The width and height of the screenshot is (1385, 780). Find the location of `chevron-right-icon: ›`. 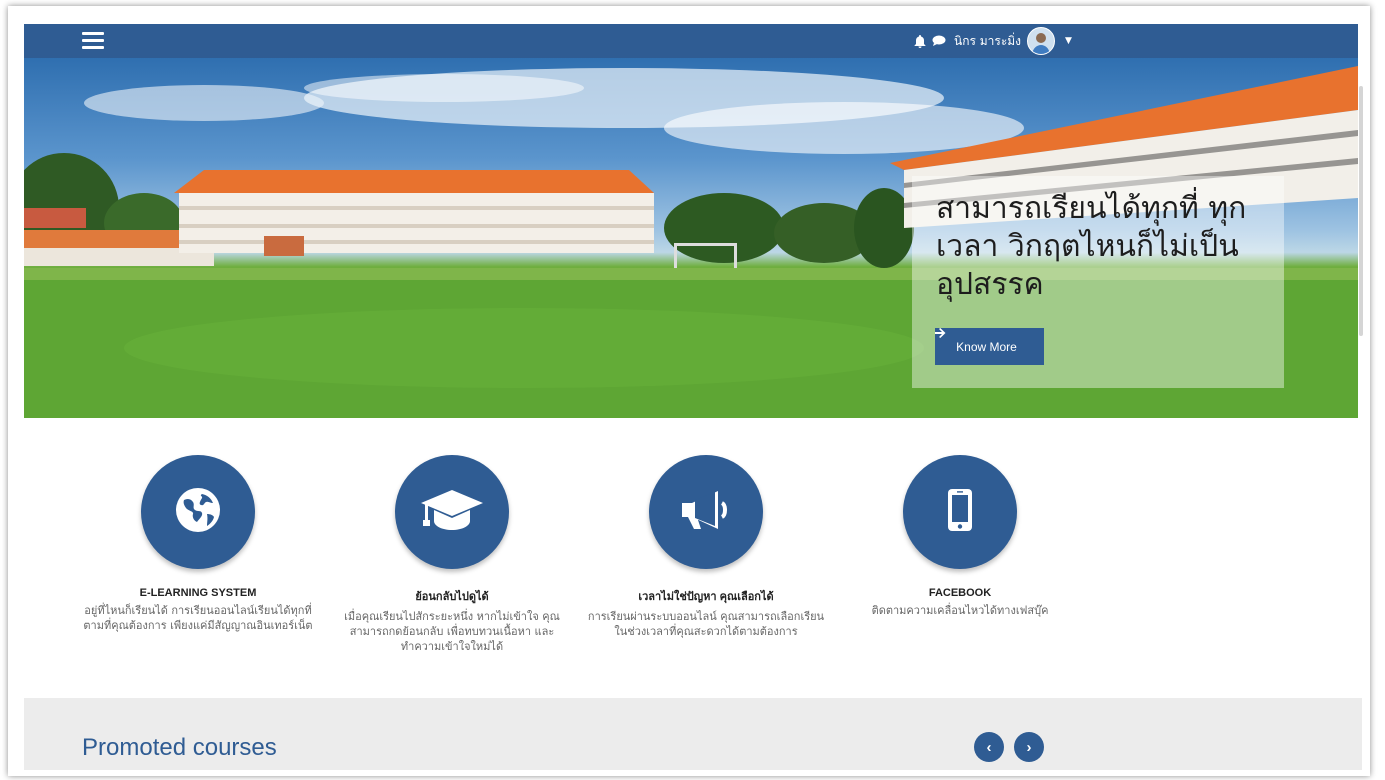

chevron-right-icon: › is located at coordinates (1029, 747).